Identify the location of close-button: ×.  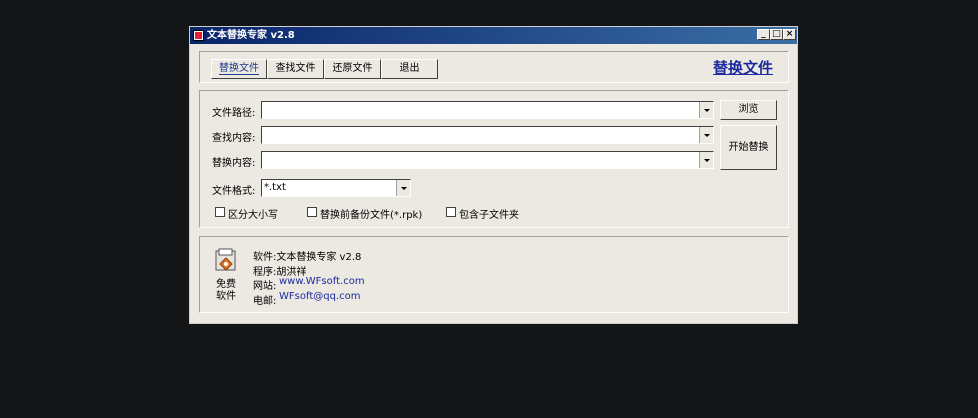
(789, 34).